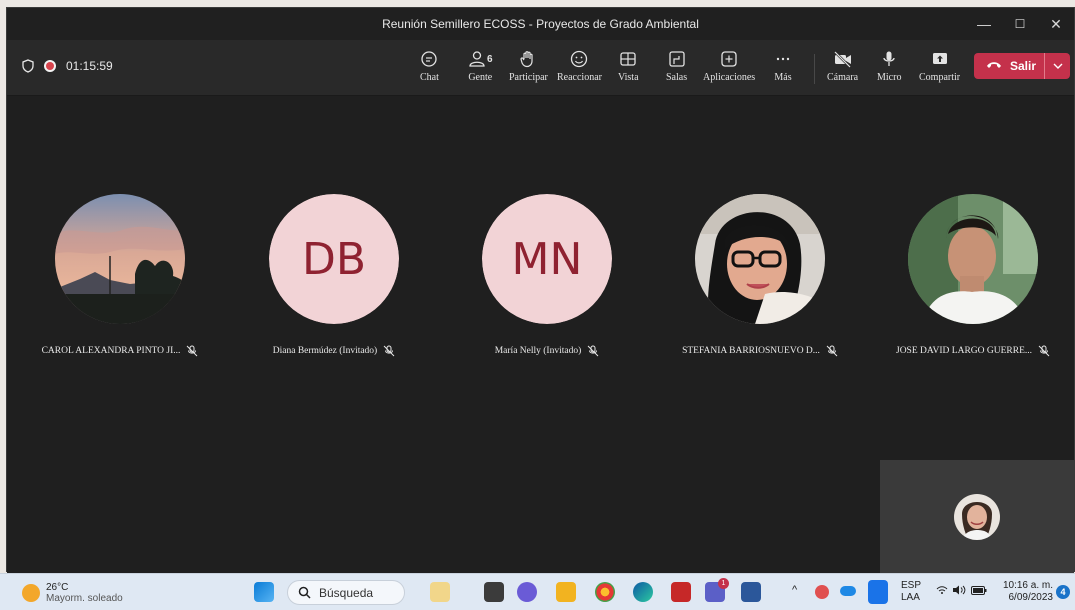 The height and width of the screenshot is (610, 1075). I want to click on chat-app-icon, so click(527, 592).